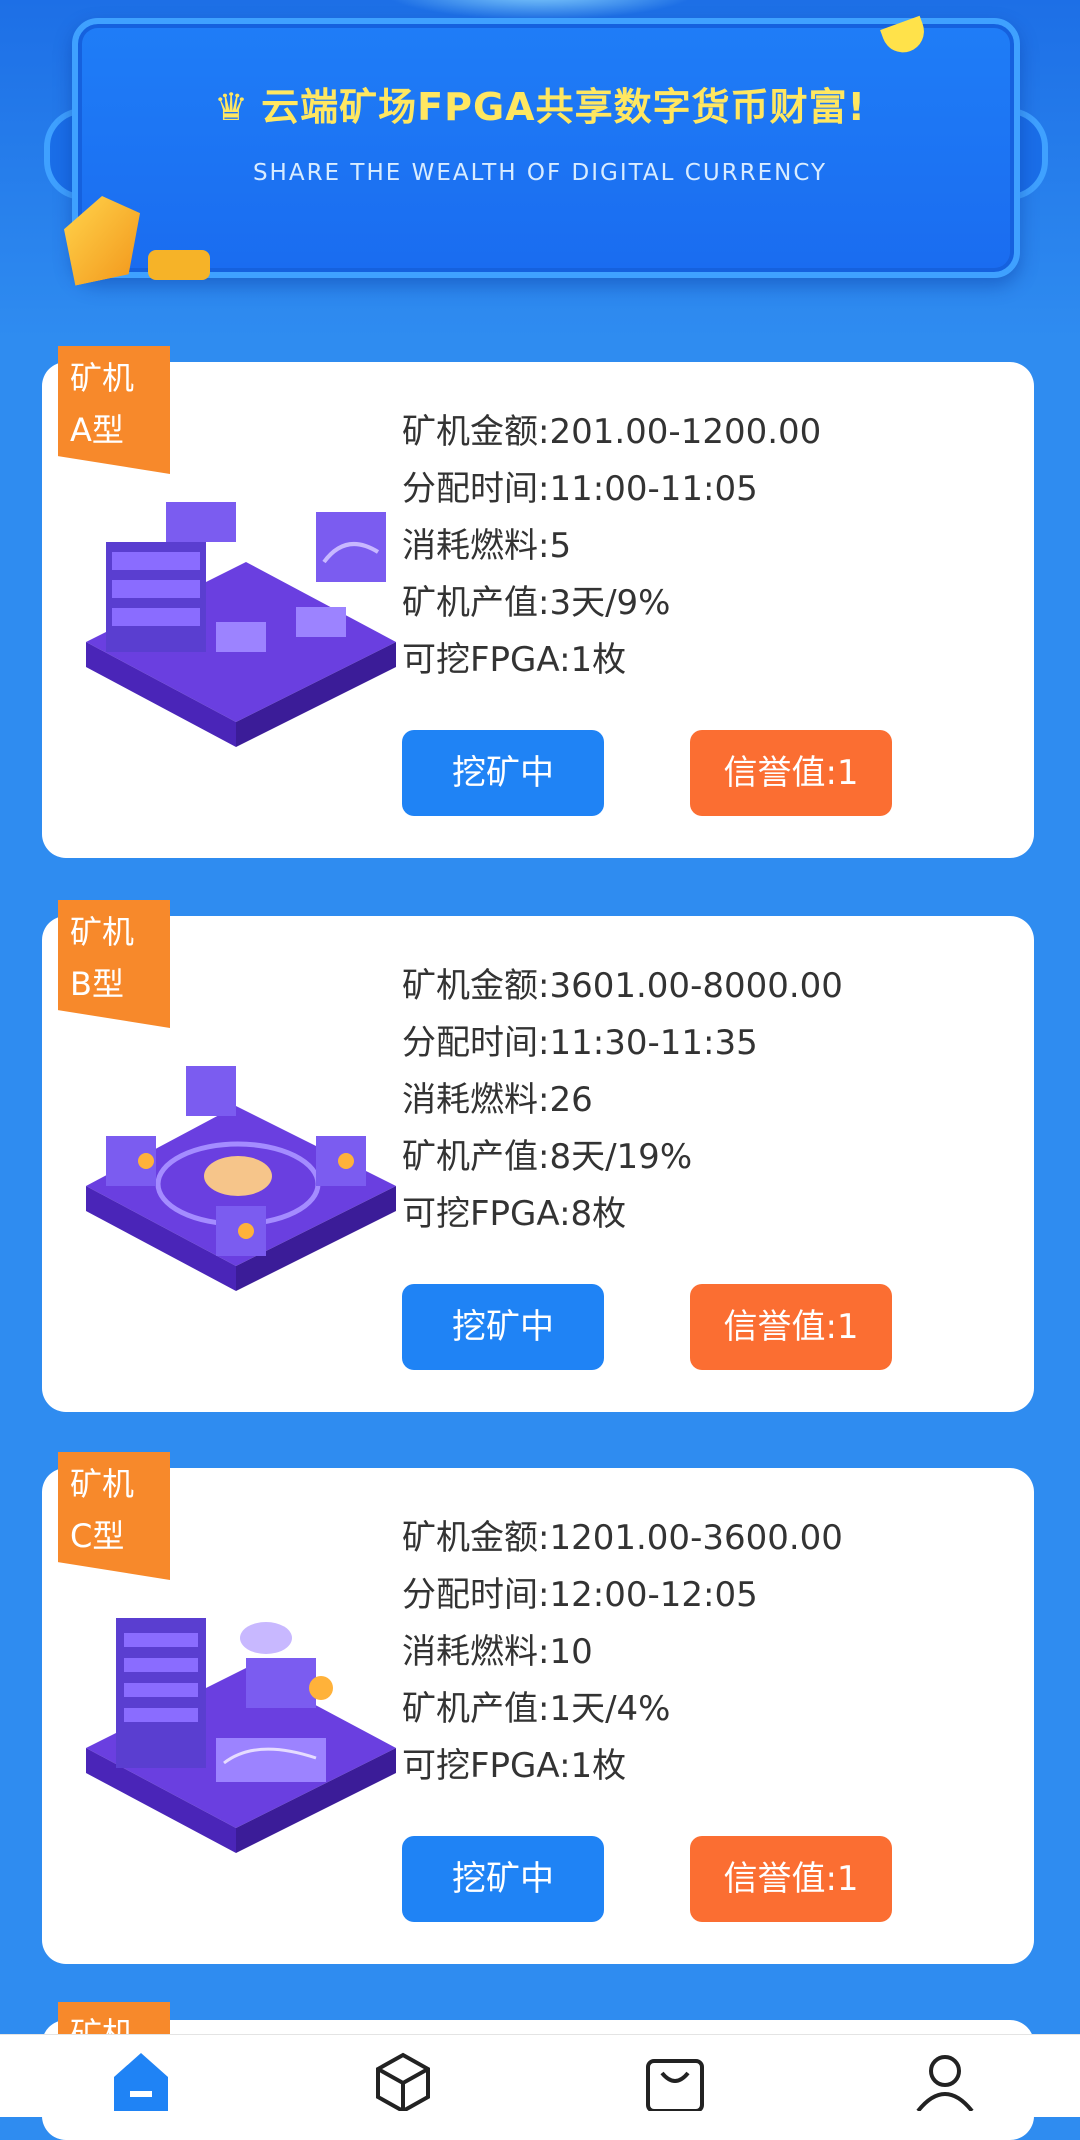 The image size is (1080, 2140). What do you see at coordinates (241, 1735) in the screenshot?
I see `data-center-illustration` at bounding box center [241, 1735].